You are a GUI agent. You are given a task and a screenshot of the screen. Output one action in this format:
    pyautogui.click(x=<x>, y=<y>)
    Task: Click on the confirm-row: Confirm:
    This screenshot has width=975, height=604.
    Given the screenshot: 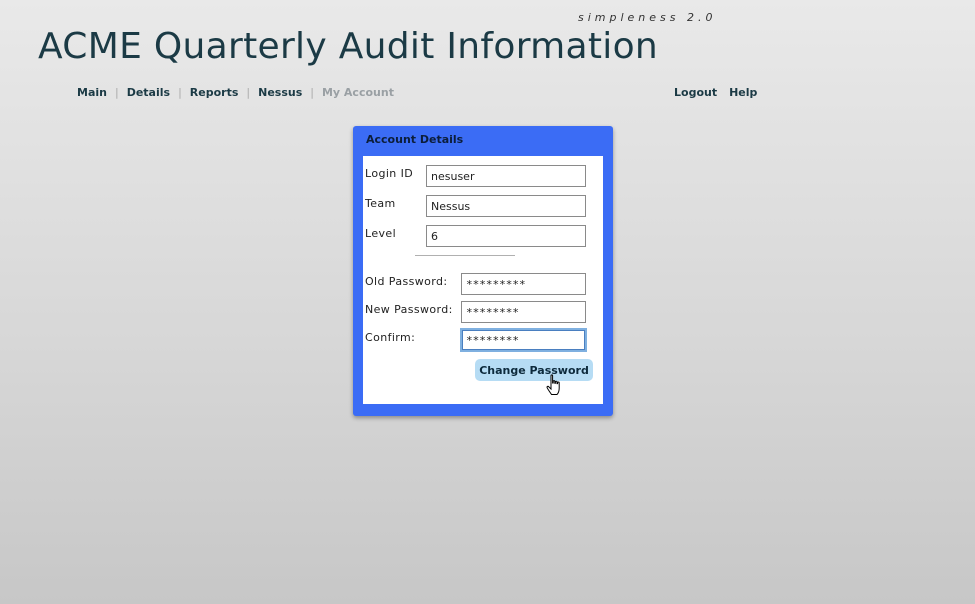 What is the action you would take?
    pyautogui.click(x=390, y=337)
    